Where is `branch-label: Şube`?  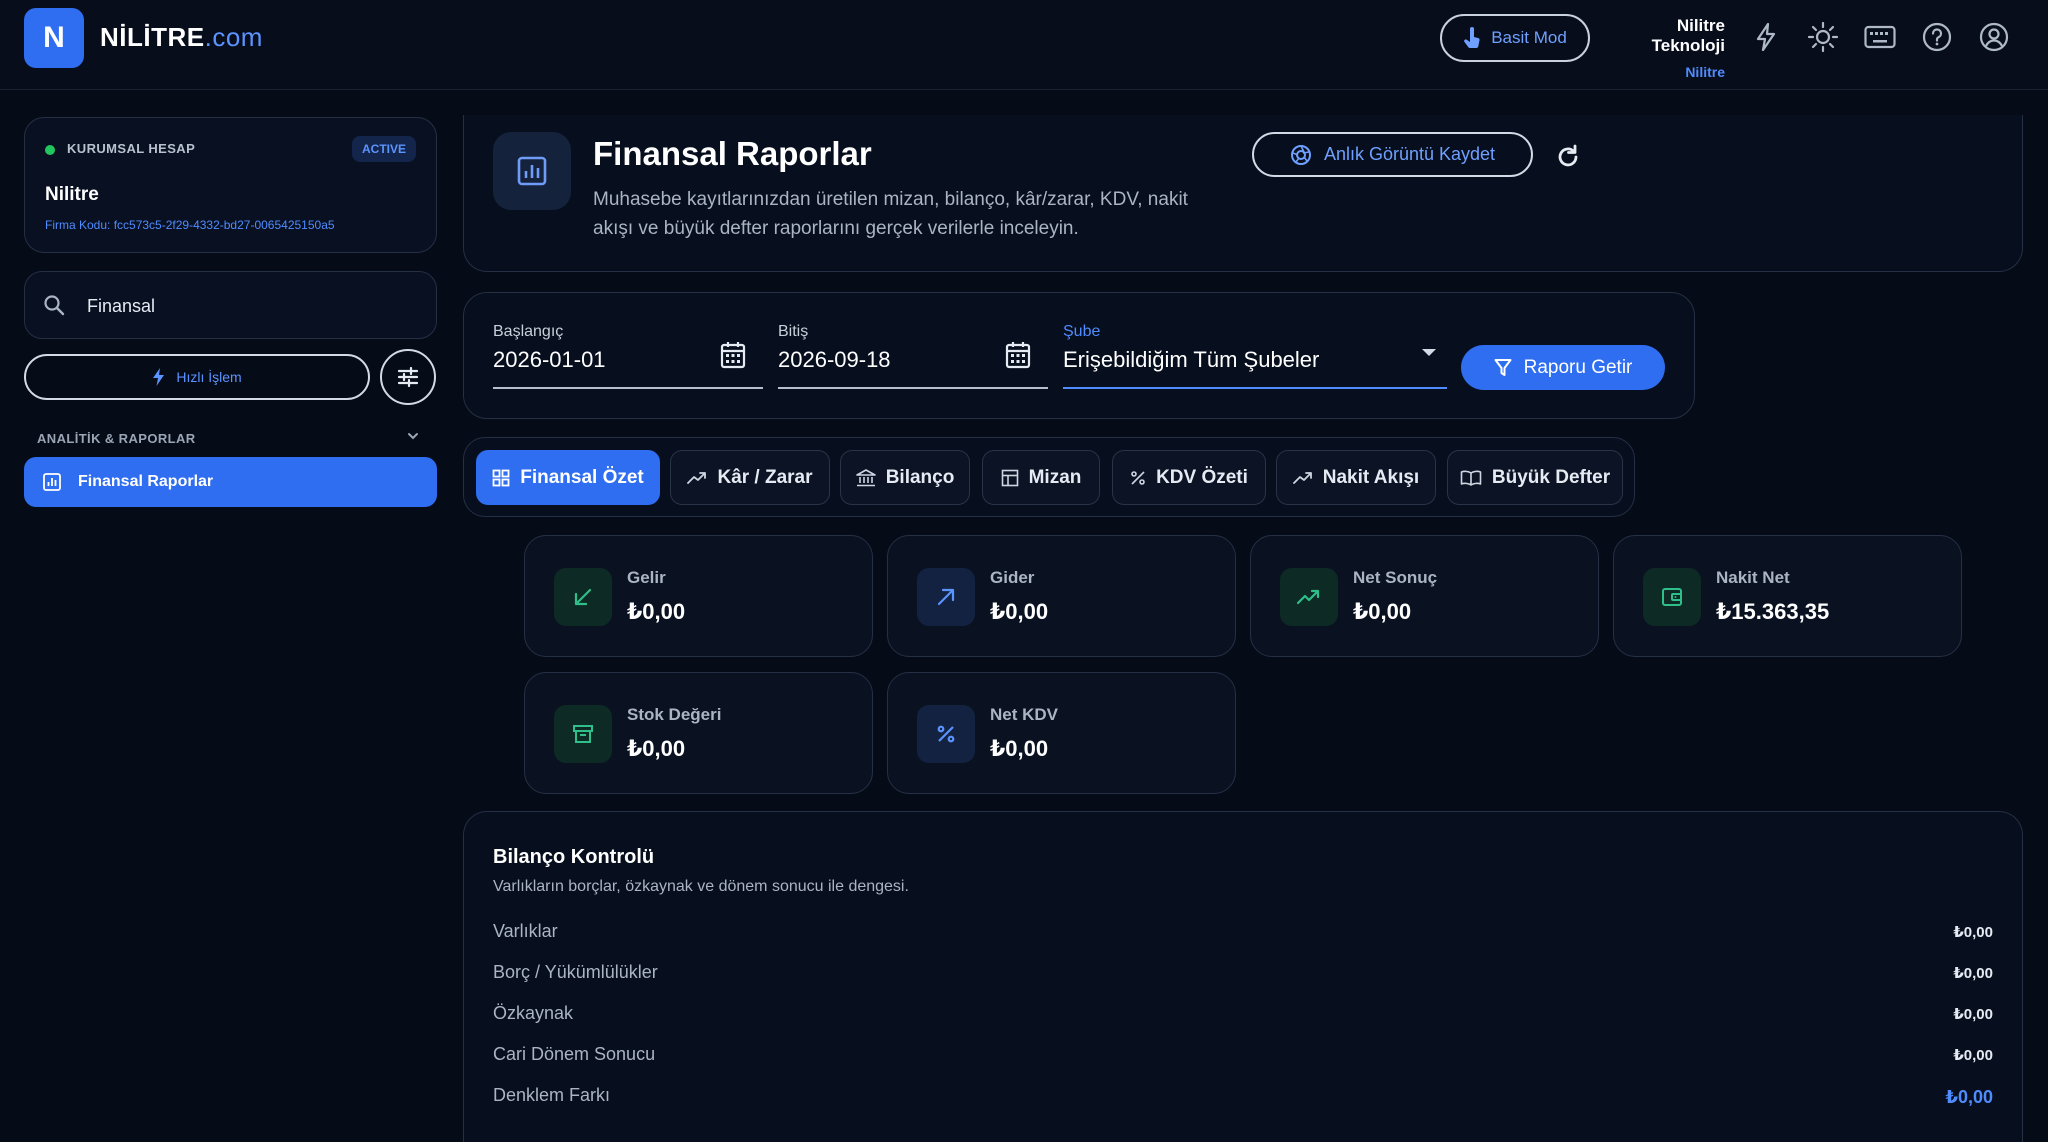
branch-label: Şube is located at coordinates (1082, 331).